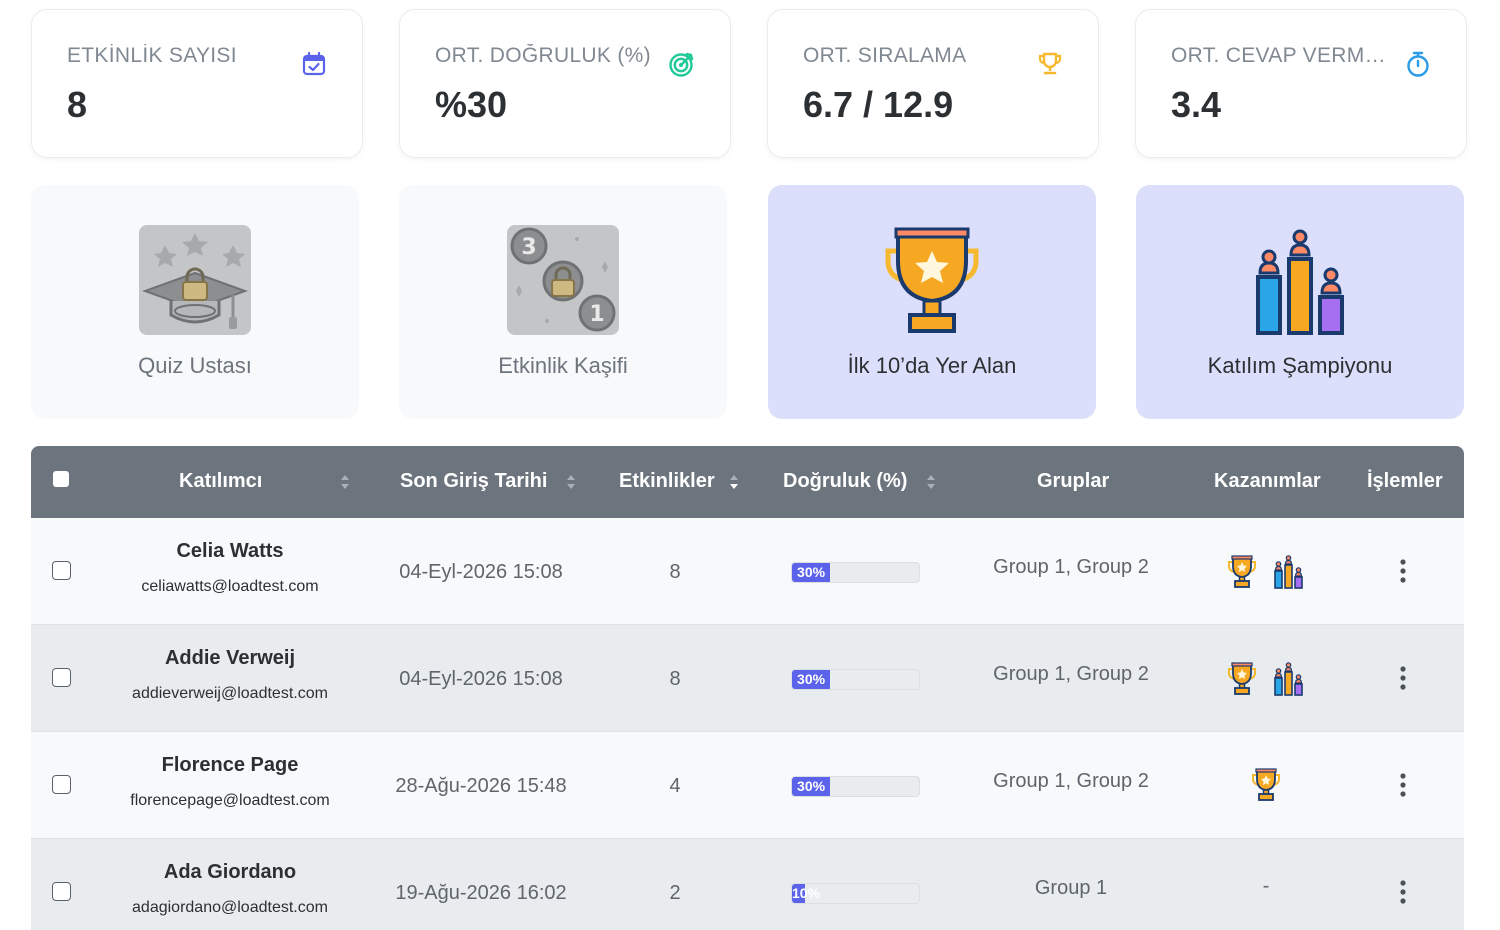 The width and height of the screenshot is (1500, 930). Describe the element at coordinates (230, 872) in the screenshot. I see `participant-name: Ada Giordano` at that location.